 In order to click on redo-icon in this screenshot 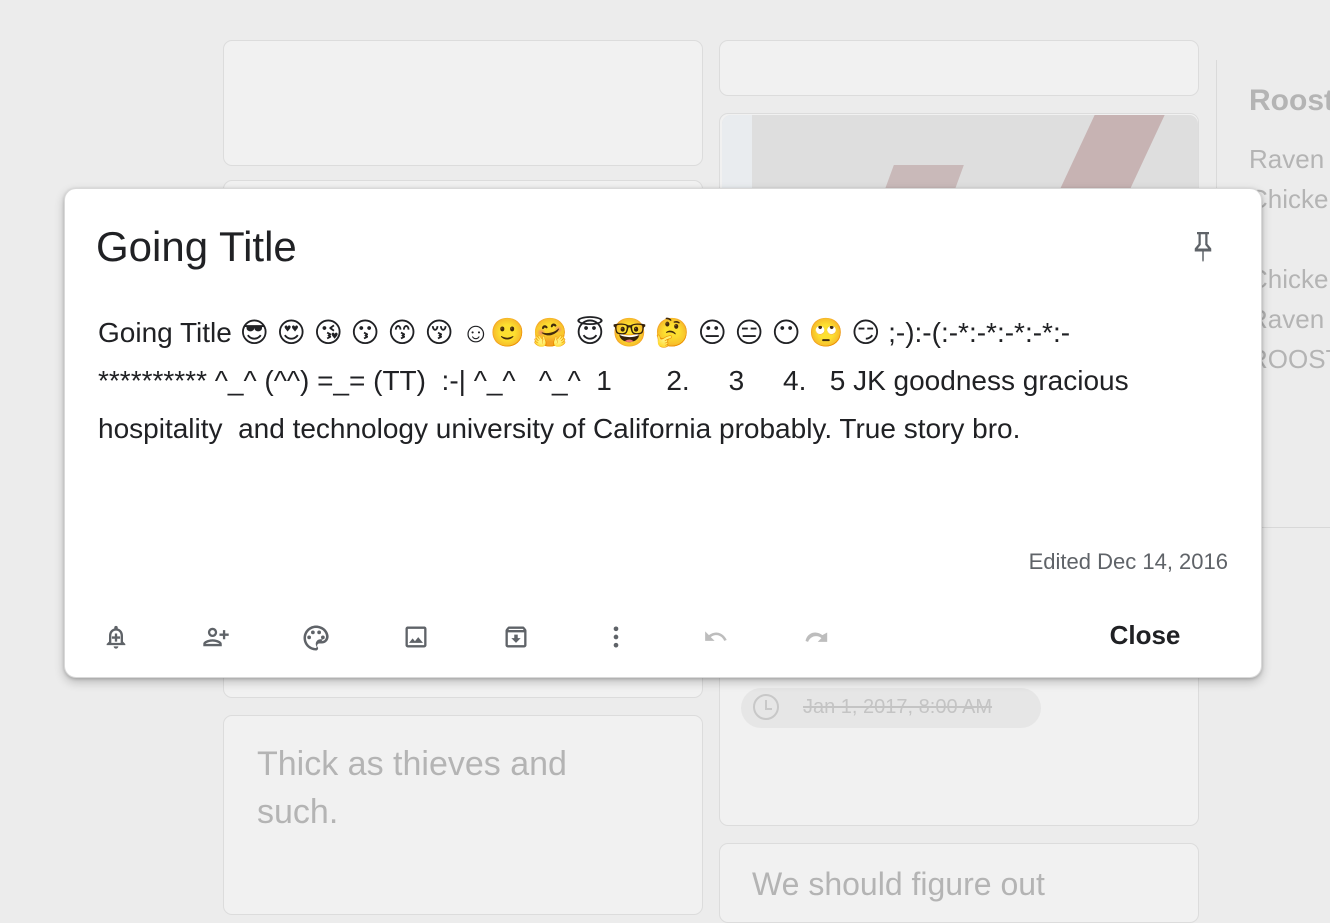, I will do `click(816, 637)`.